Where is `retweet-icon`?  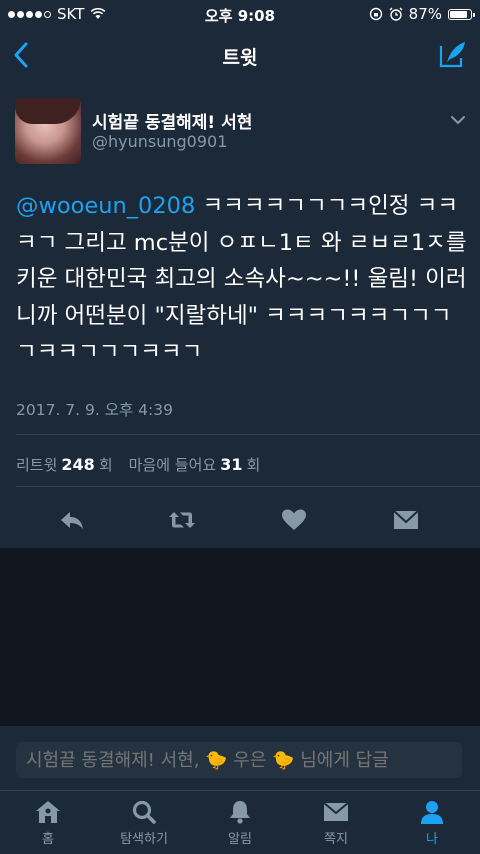 retweet-icon is located at coordinates (182, 520).